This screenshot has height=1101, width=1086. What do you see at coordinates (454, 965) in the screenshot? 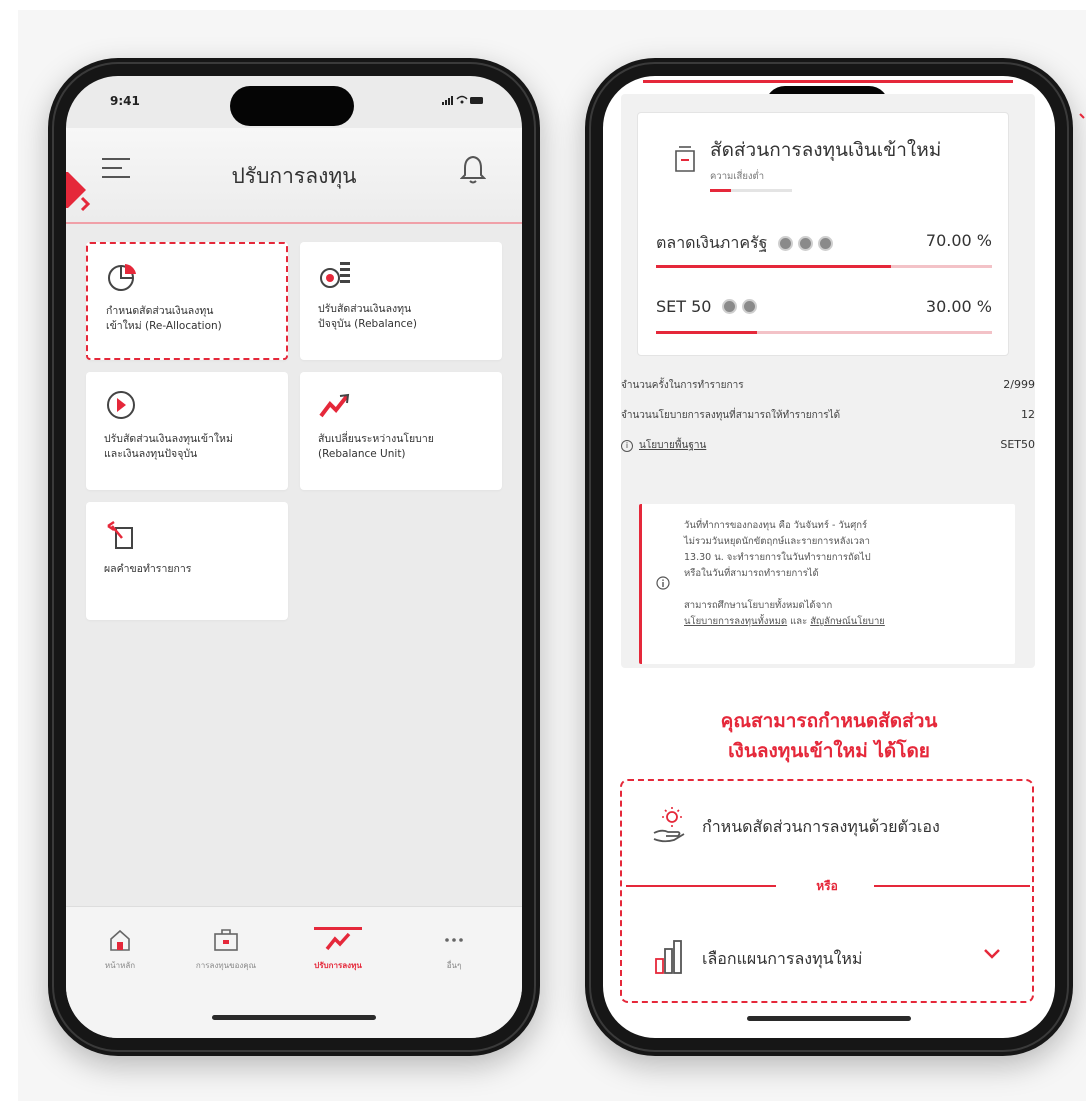
I see `nav-label: อื่นๆ` at bounding box center [454, 965].